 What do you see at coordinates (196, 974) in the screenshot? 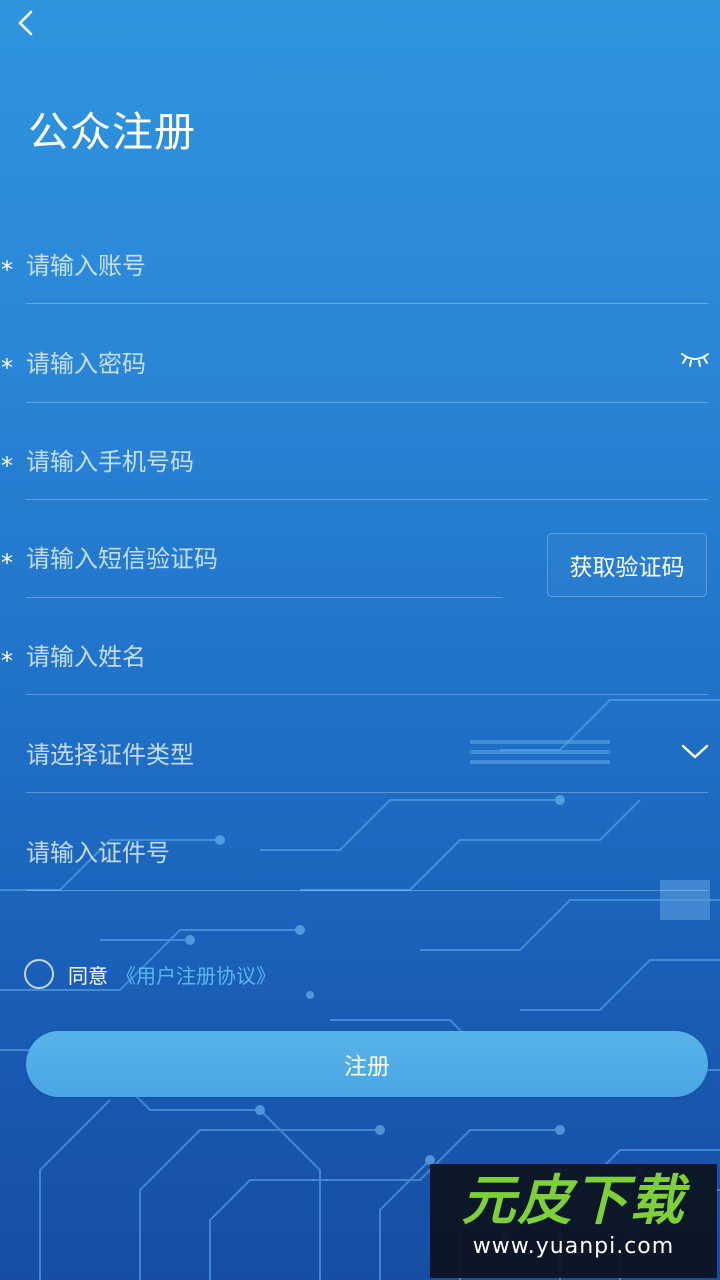
I see `agreement-link: 《用户注册协议》` at bounding box center [196, 974].